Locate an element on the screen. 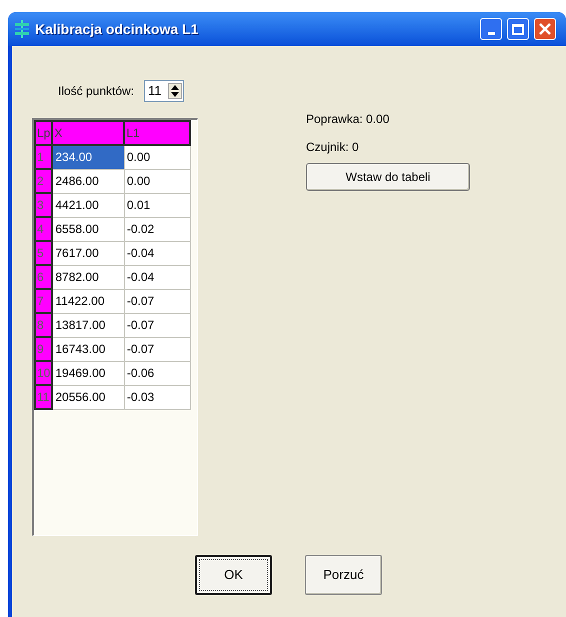 This screenshot has height=617, width=566. table-cell: 4421.00 is located at coordinates (88, 205).